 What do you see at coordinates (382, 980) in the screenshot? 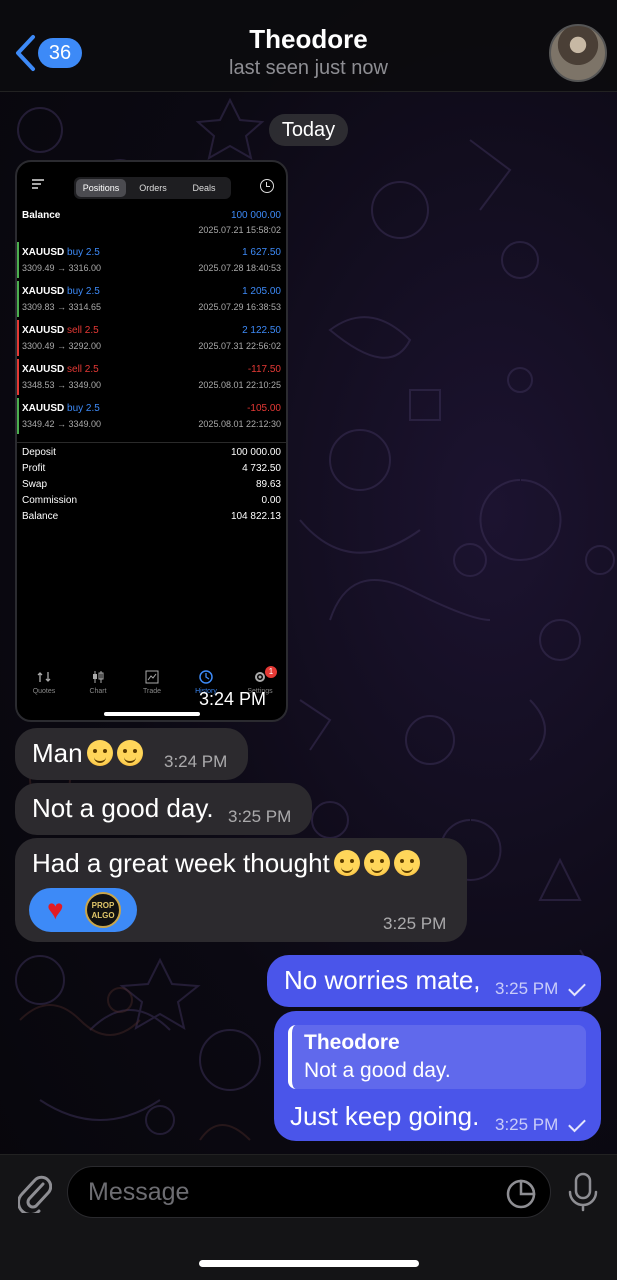
I see `message-text: No worries mate,` at bounding box center [382, 980].